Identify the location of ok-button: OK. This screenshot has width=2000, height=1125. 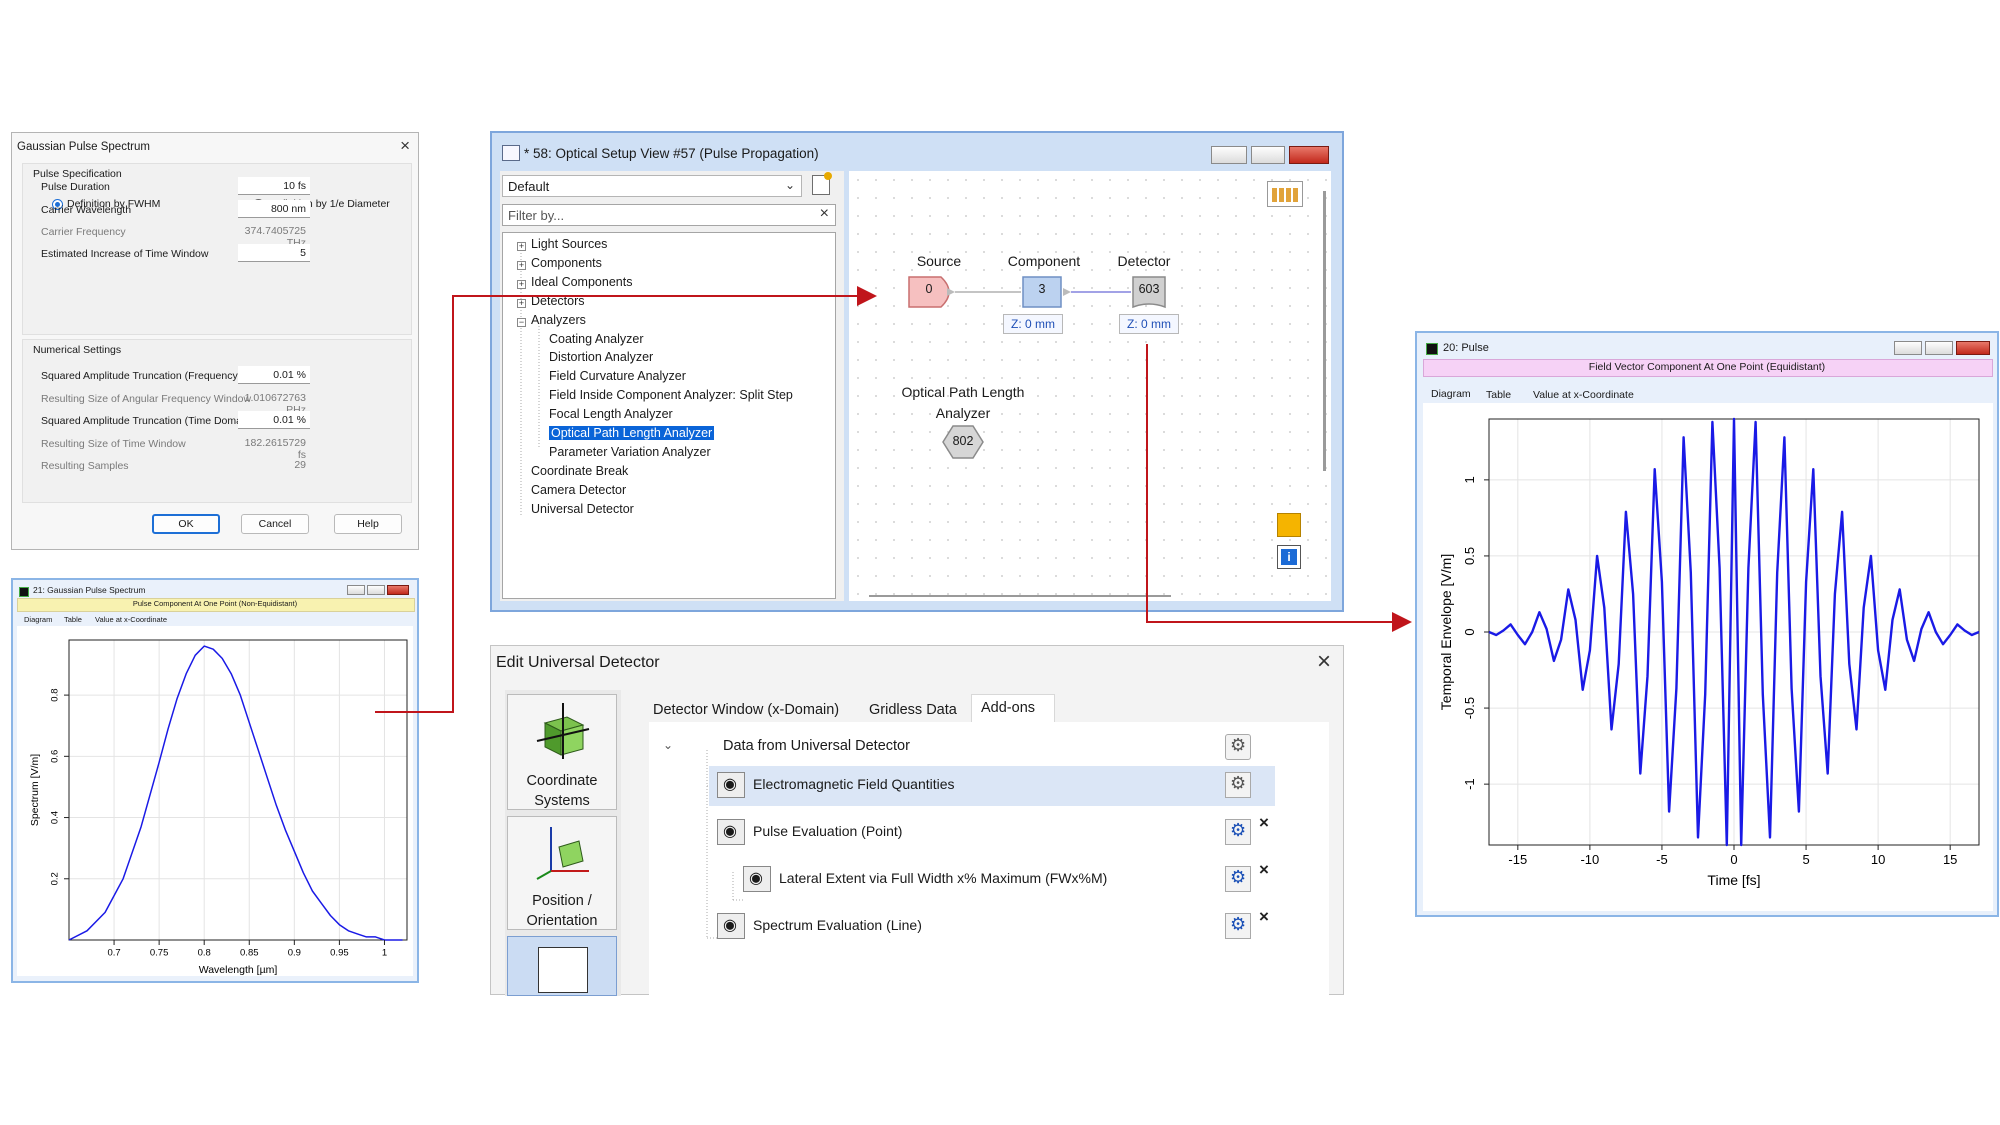
(186, 524).